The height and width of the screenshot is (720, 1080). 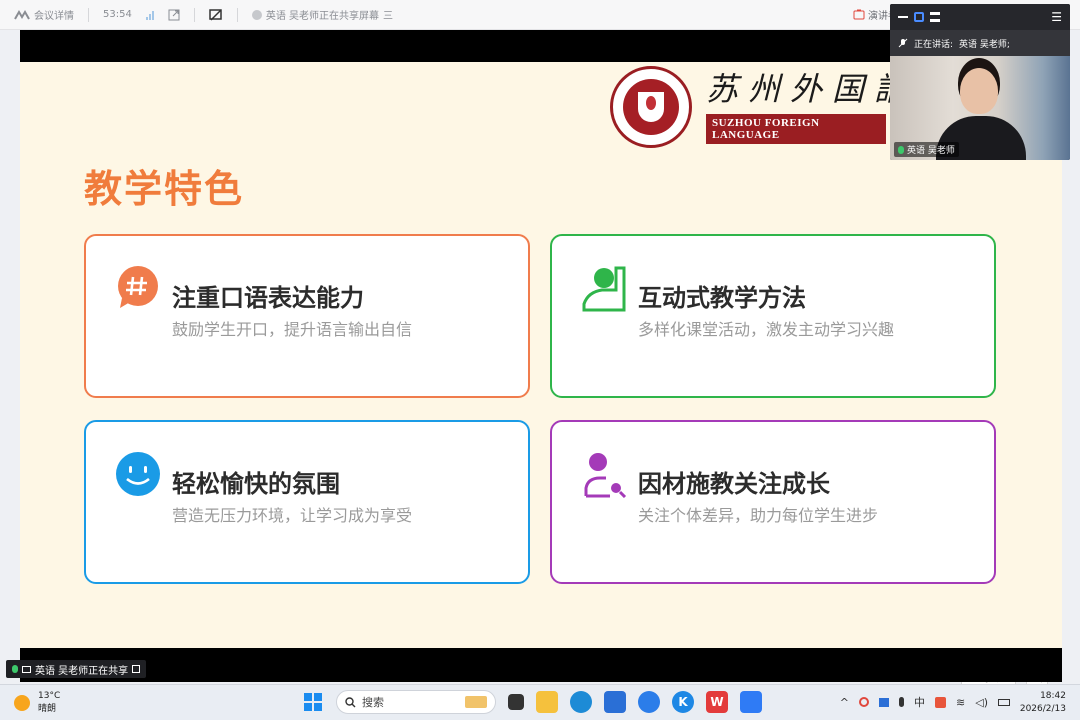 What do you see at coordinates (307, 316) in the screenshot?
I see `feature-card-speaking: 注重口语表达能力 鼓励学生开口，提升语言输出自信` at bounding box center [307, 316].